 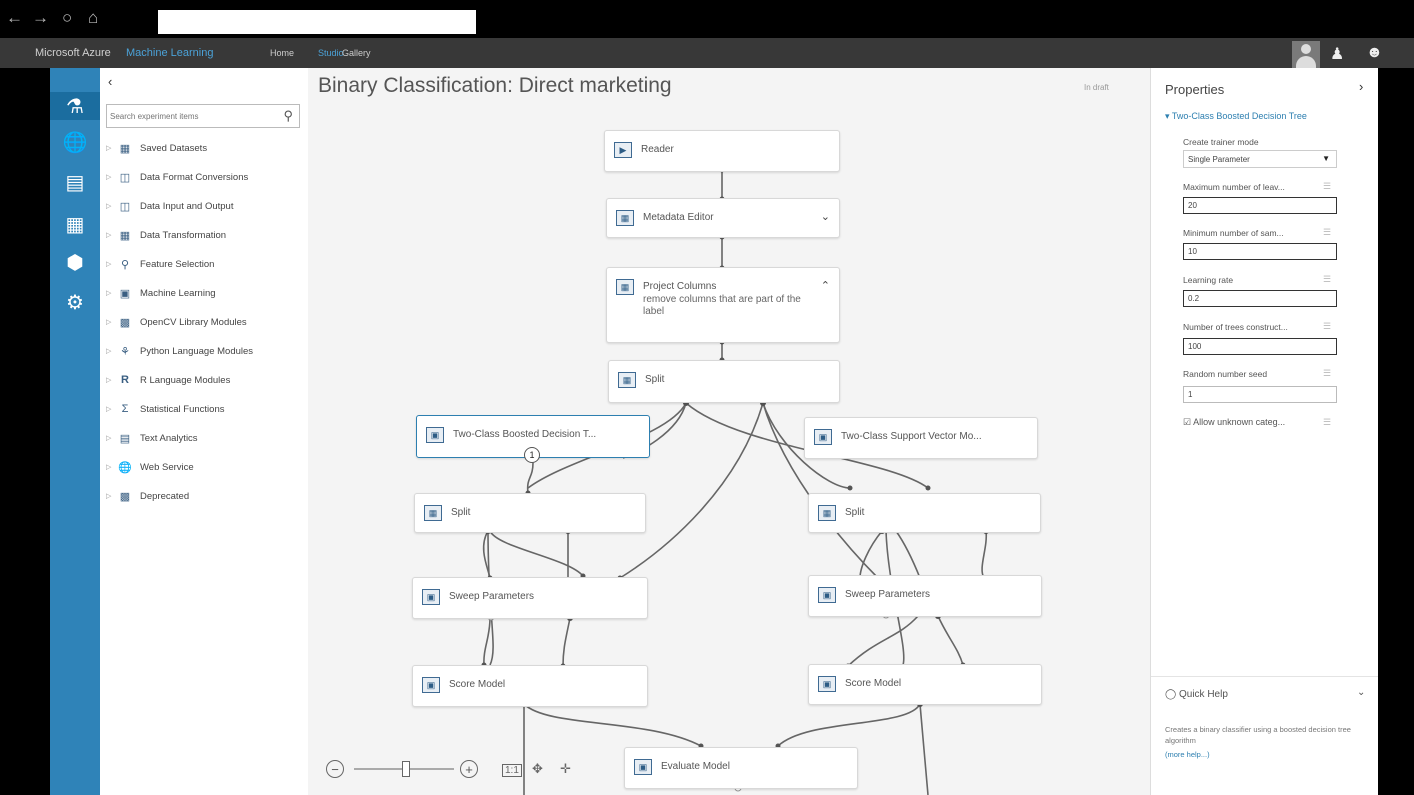 I want to click on back-icon: ←, so click(x=14, y=18).